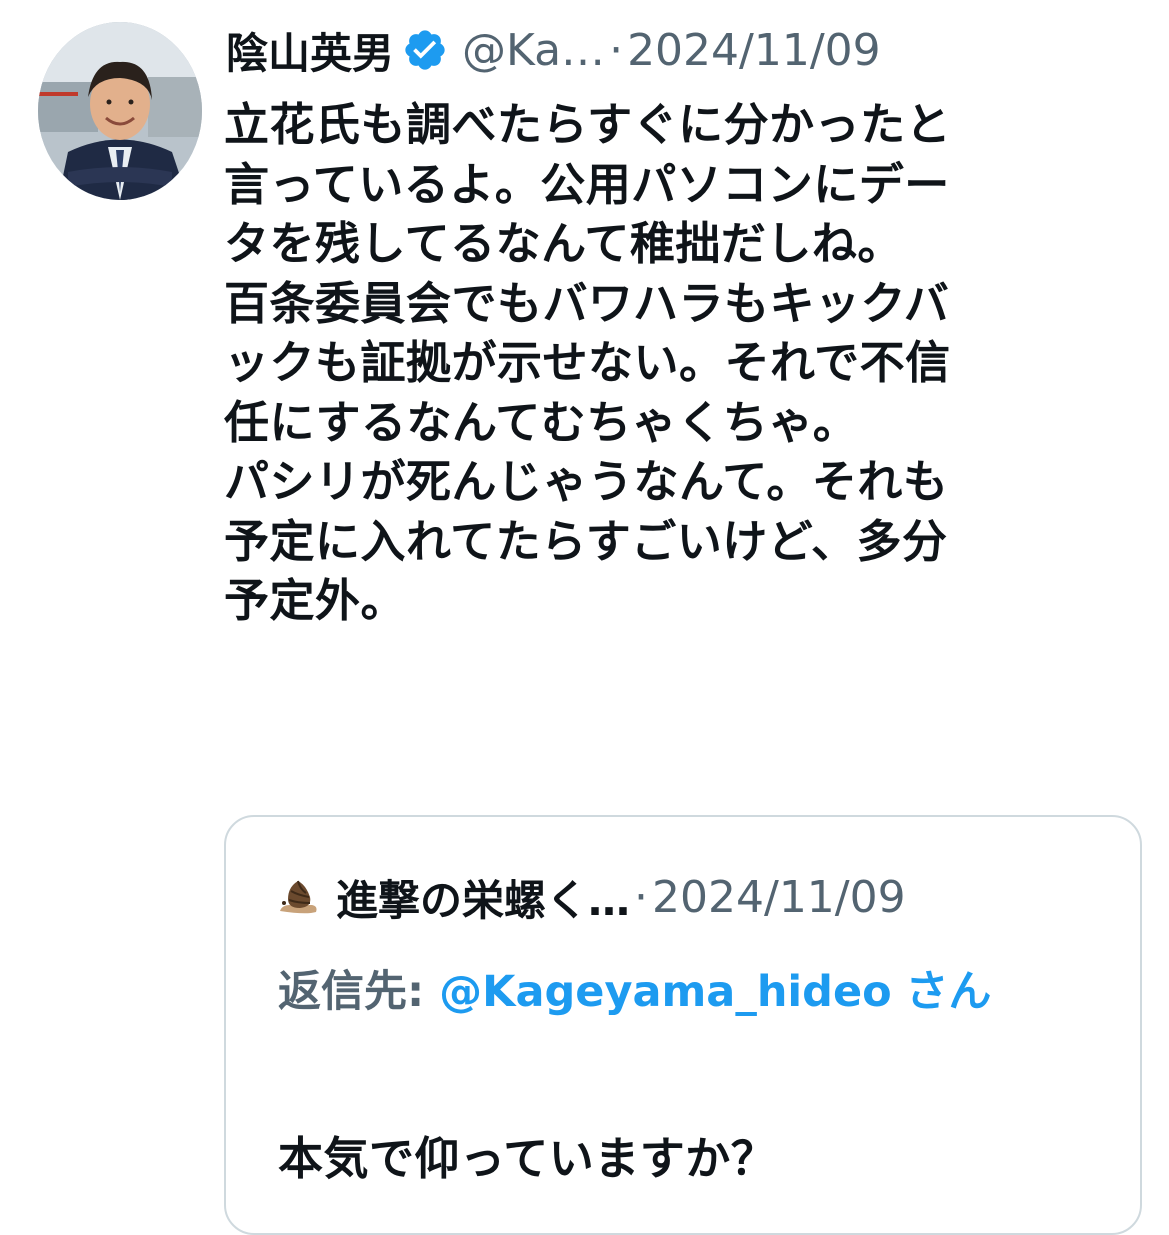  I want to click on quoted-tweet-text: 本気で仰っていますか？, so click(527, 1158).